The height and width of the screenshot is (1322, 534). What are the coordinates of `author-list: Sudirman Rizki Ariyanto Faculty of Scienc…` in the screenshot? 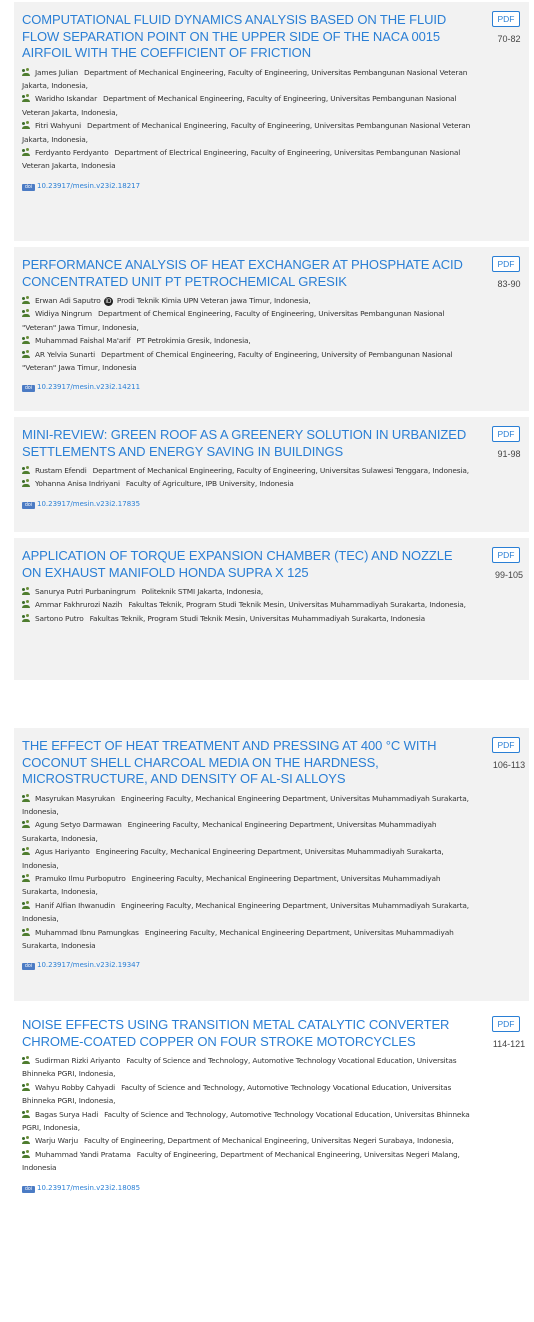 It's located at (248, 1114).